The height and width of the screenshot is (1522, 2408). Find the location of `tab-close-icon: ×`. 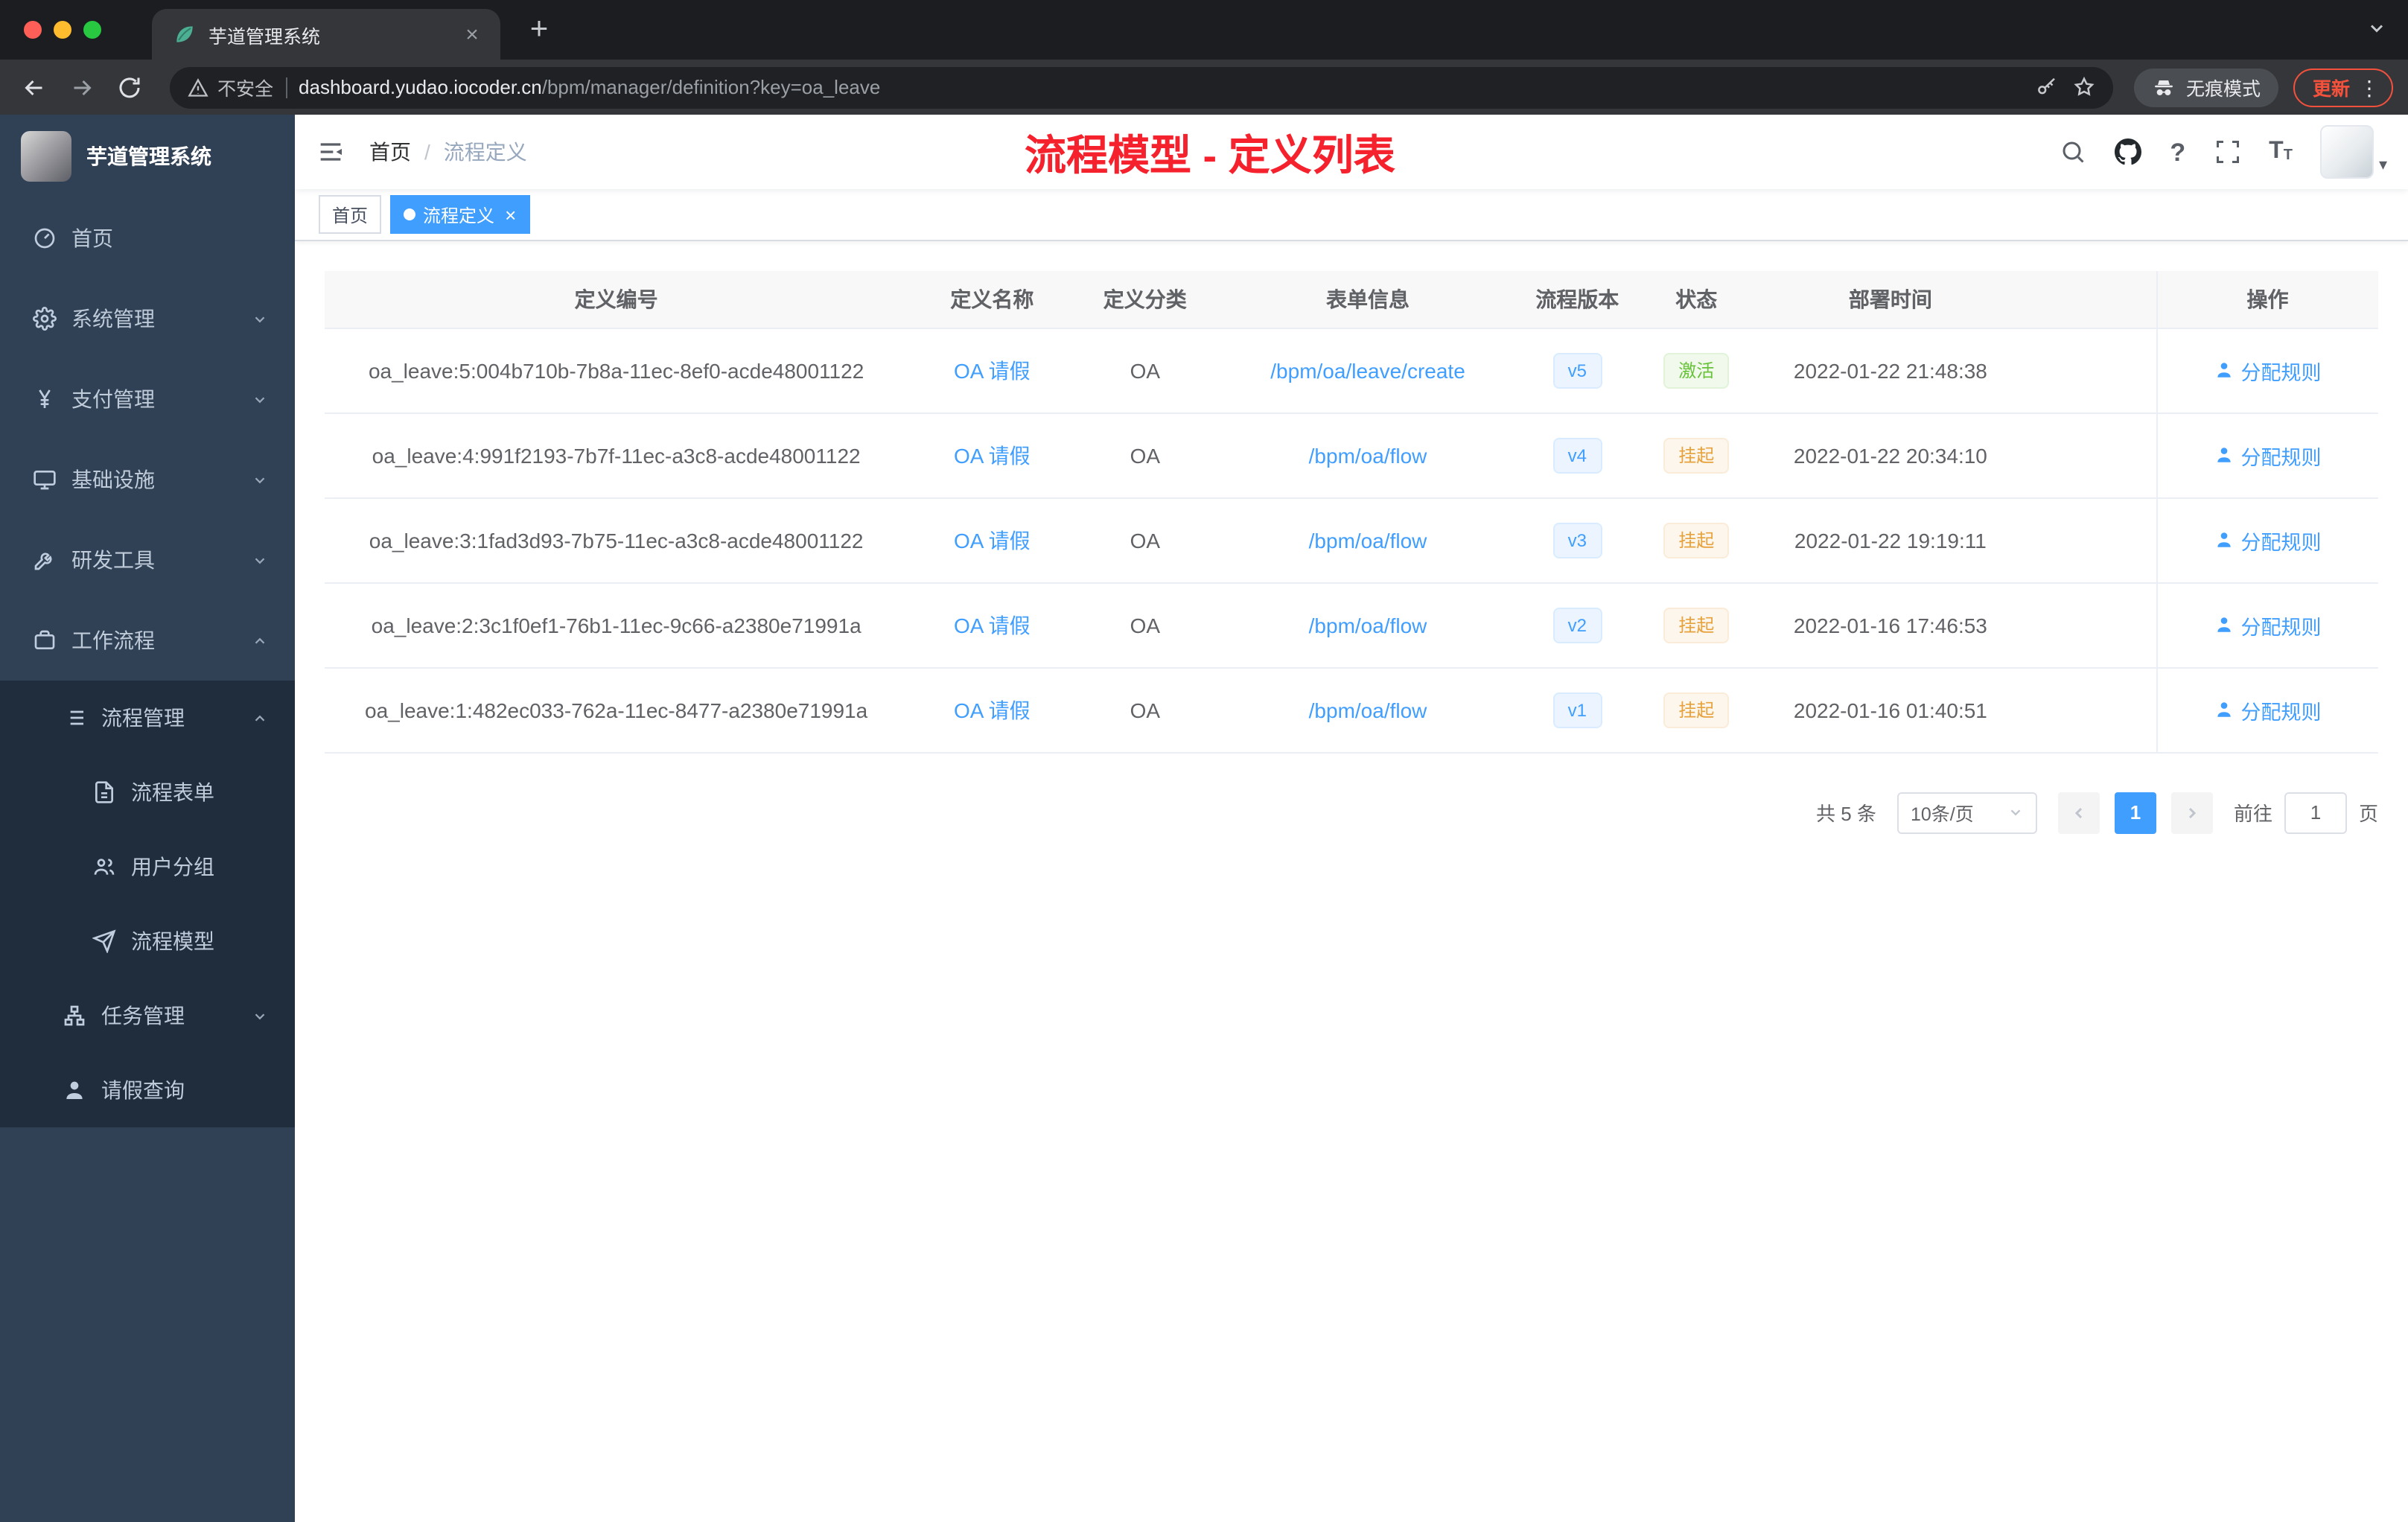

tab-close-icon: × is located at coordinates (472, 34).